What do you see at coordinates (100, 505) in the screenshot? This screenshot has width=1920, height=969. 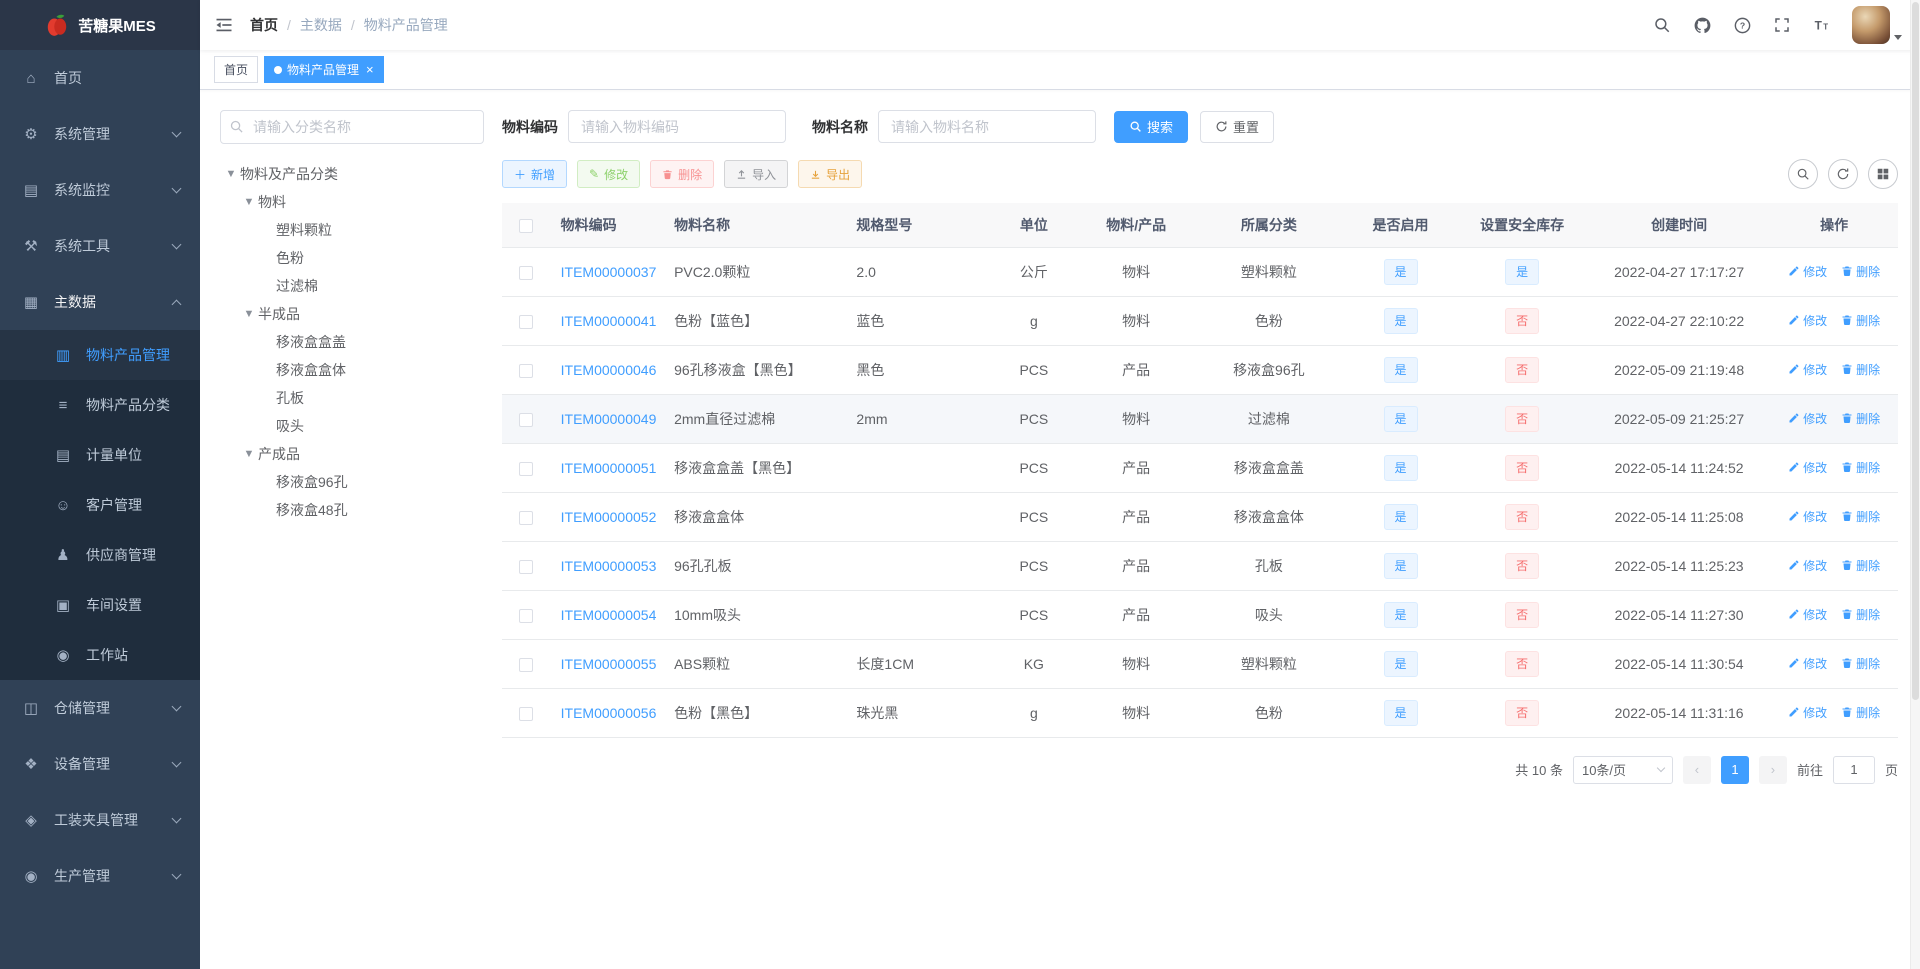 I see `sidebar-item-customer-manage: ☺ 客户管理` at bounding box center [100, 505].